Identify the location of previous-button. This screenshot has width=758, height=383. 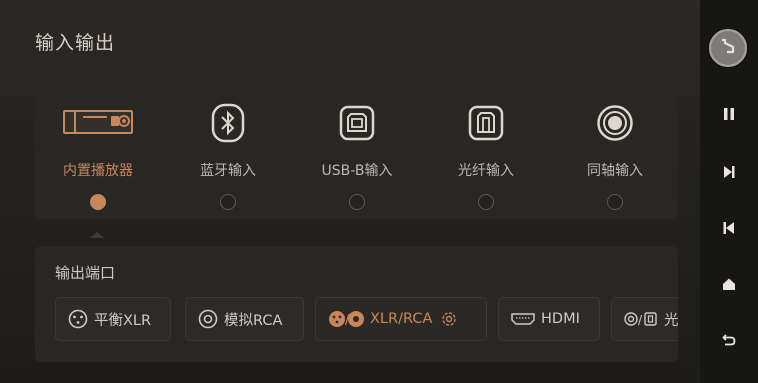
(729, 229).